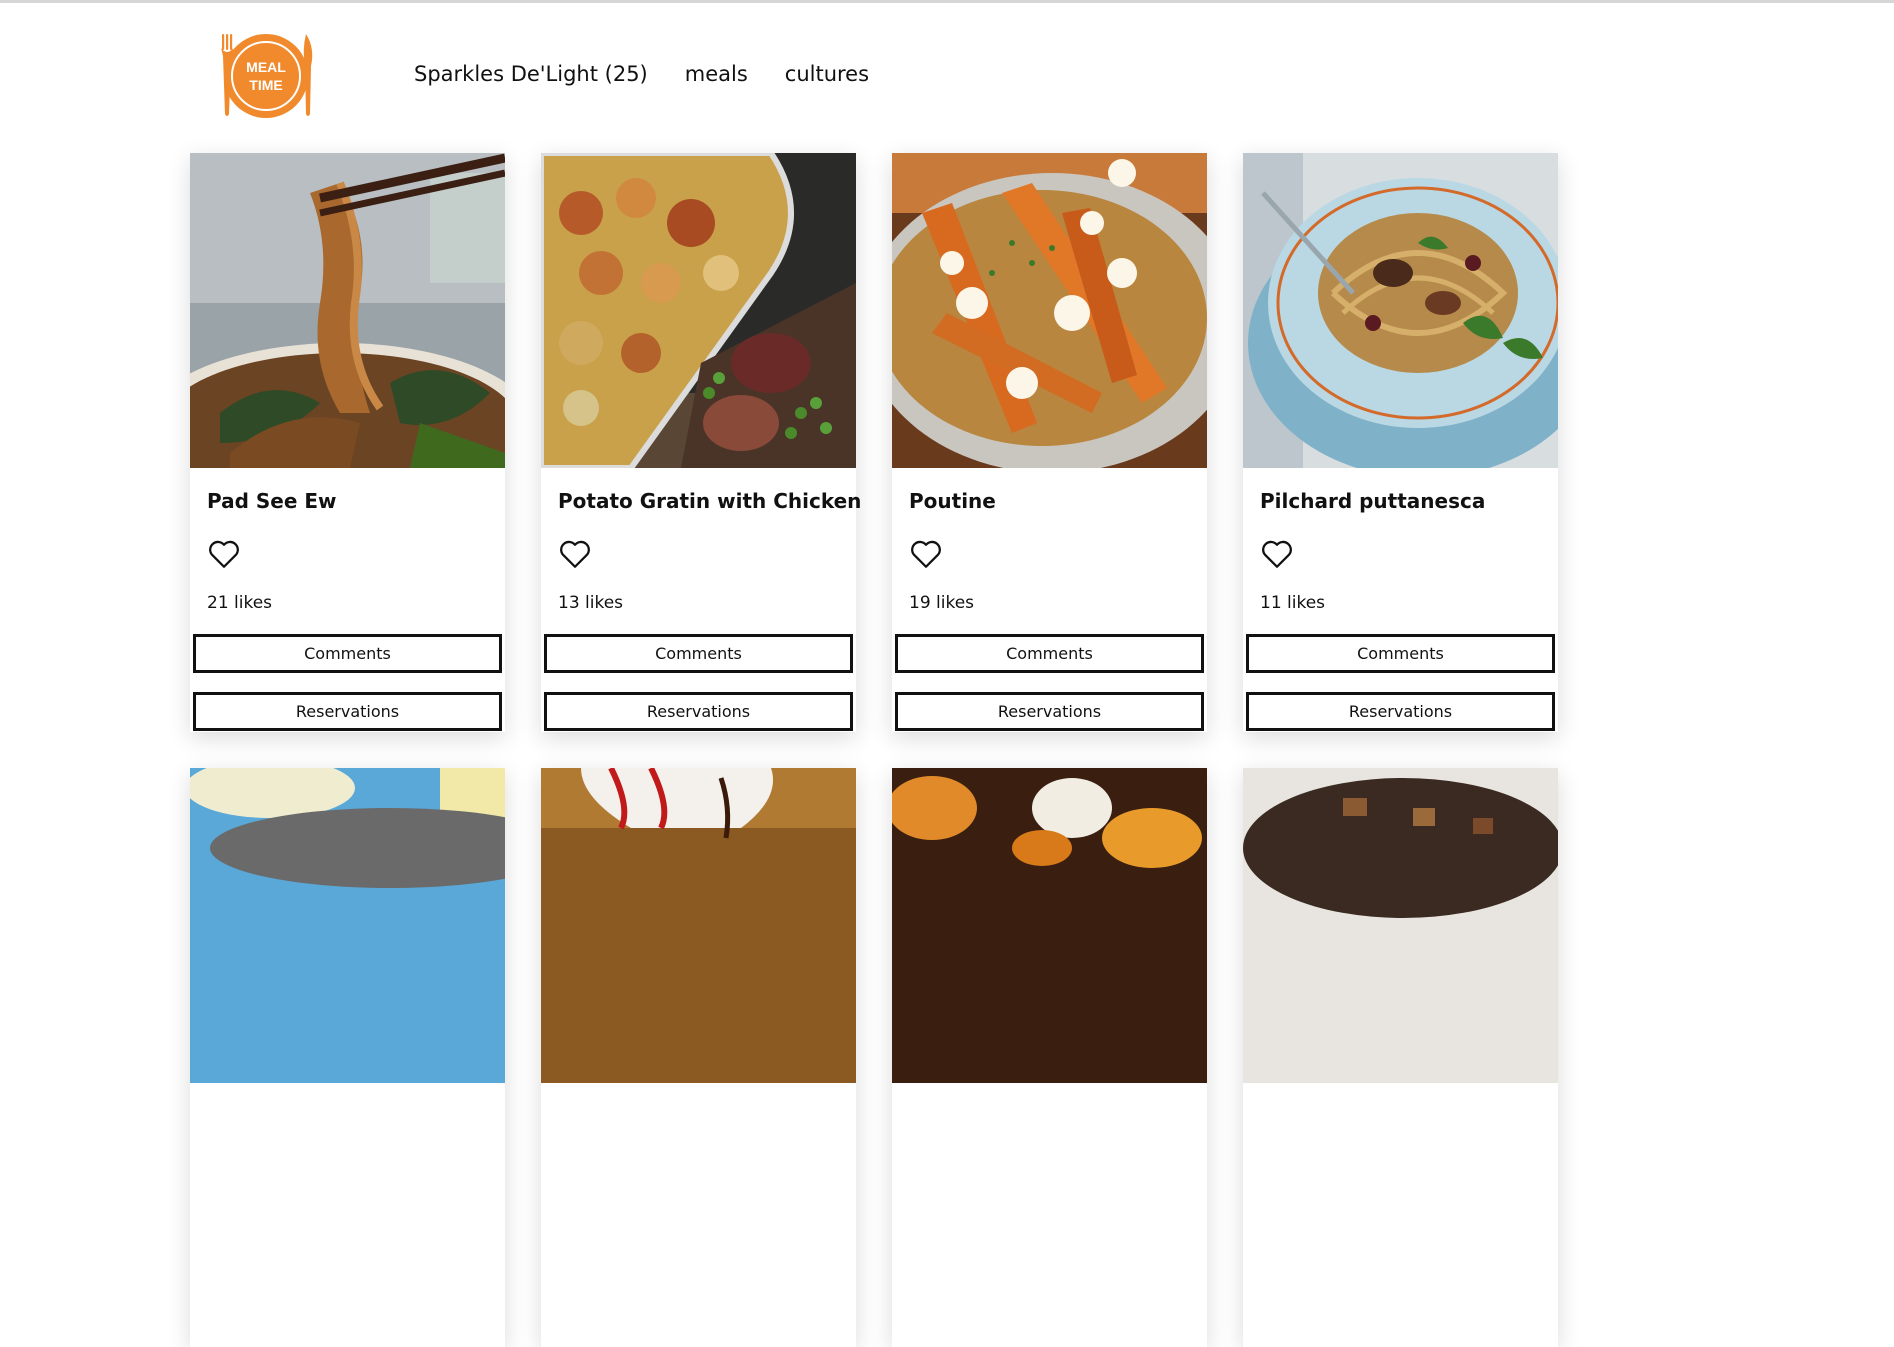  Describe the element at coordinates (710, 501) in the screenshot. I see `meal-title: Potato Gratin with Chicken` at that location.